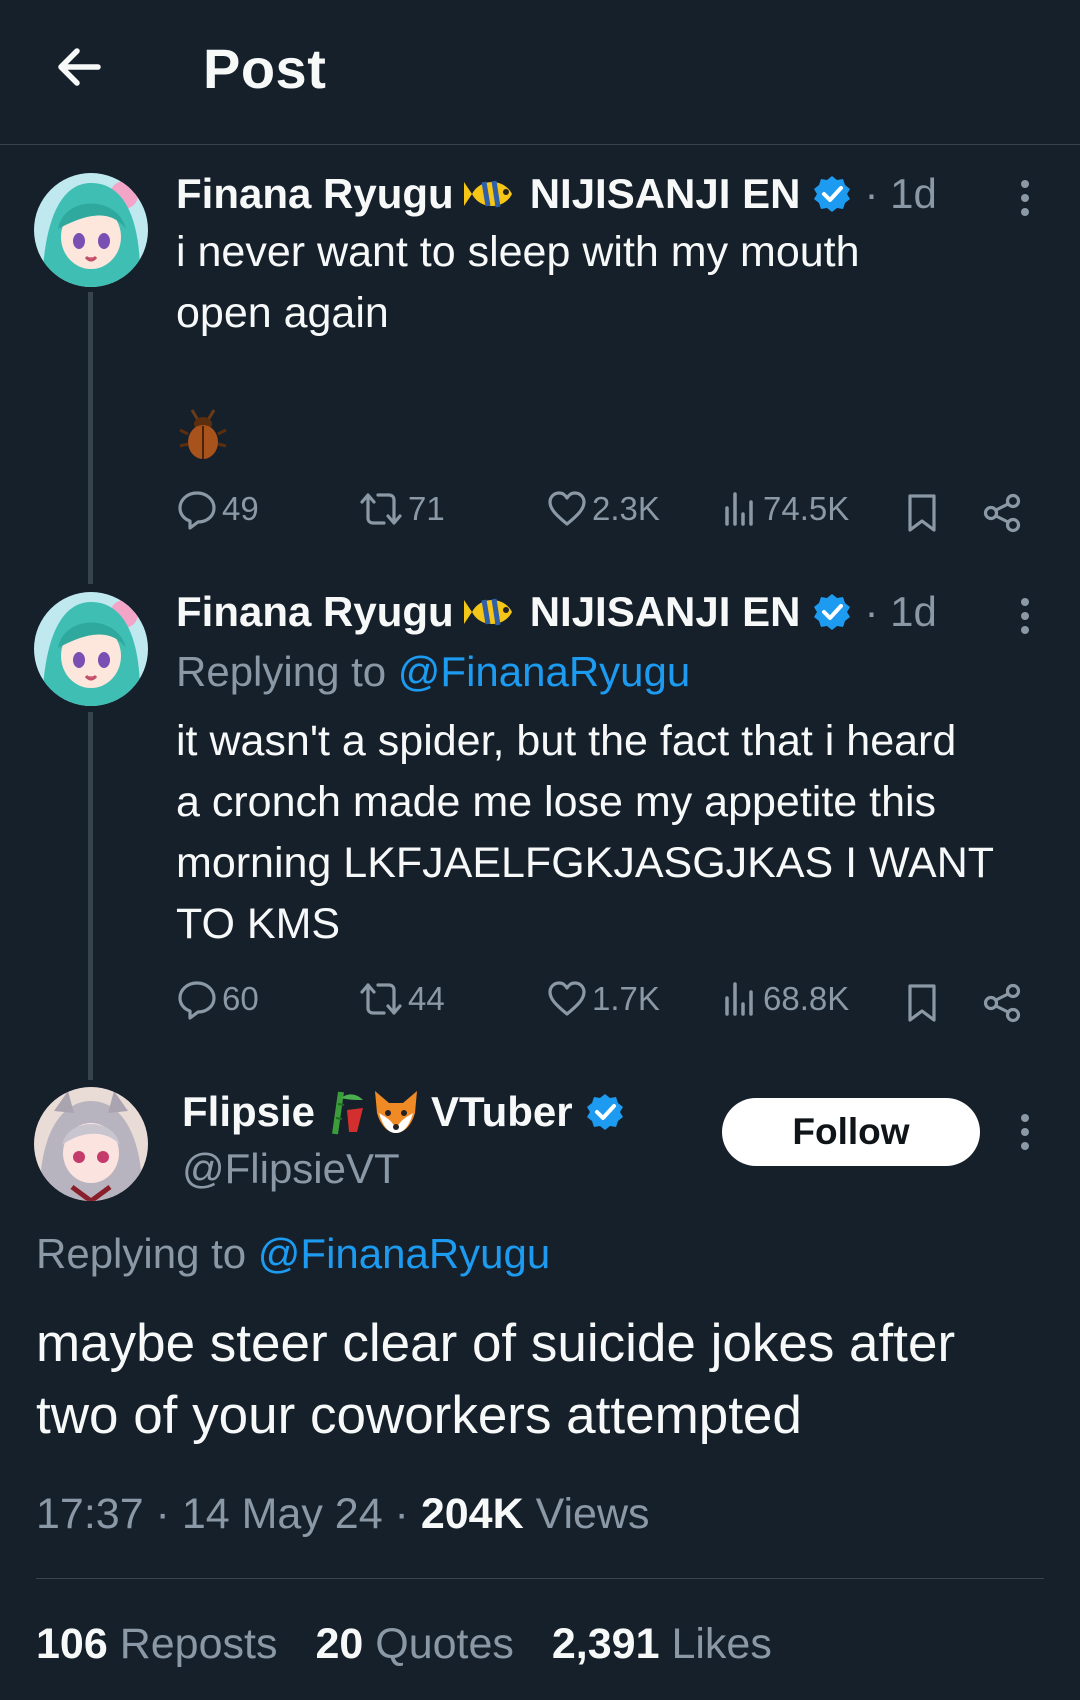  Describe the element at coordinates (203, 434) in the screenshot. I see `beetle-emoji` at that location.